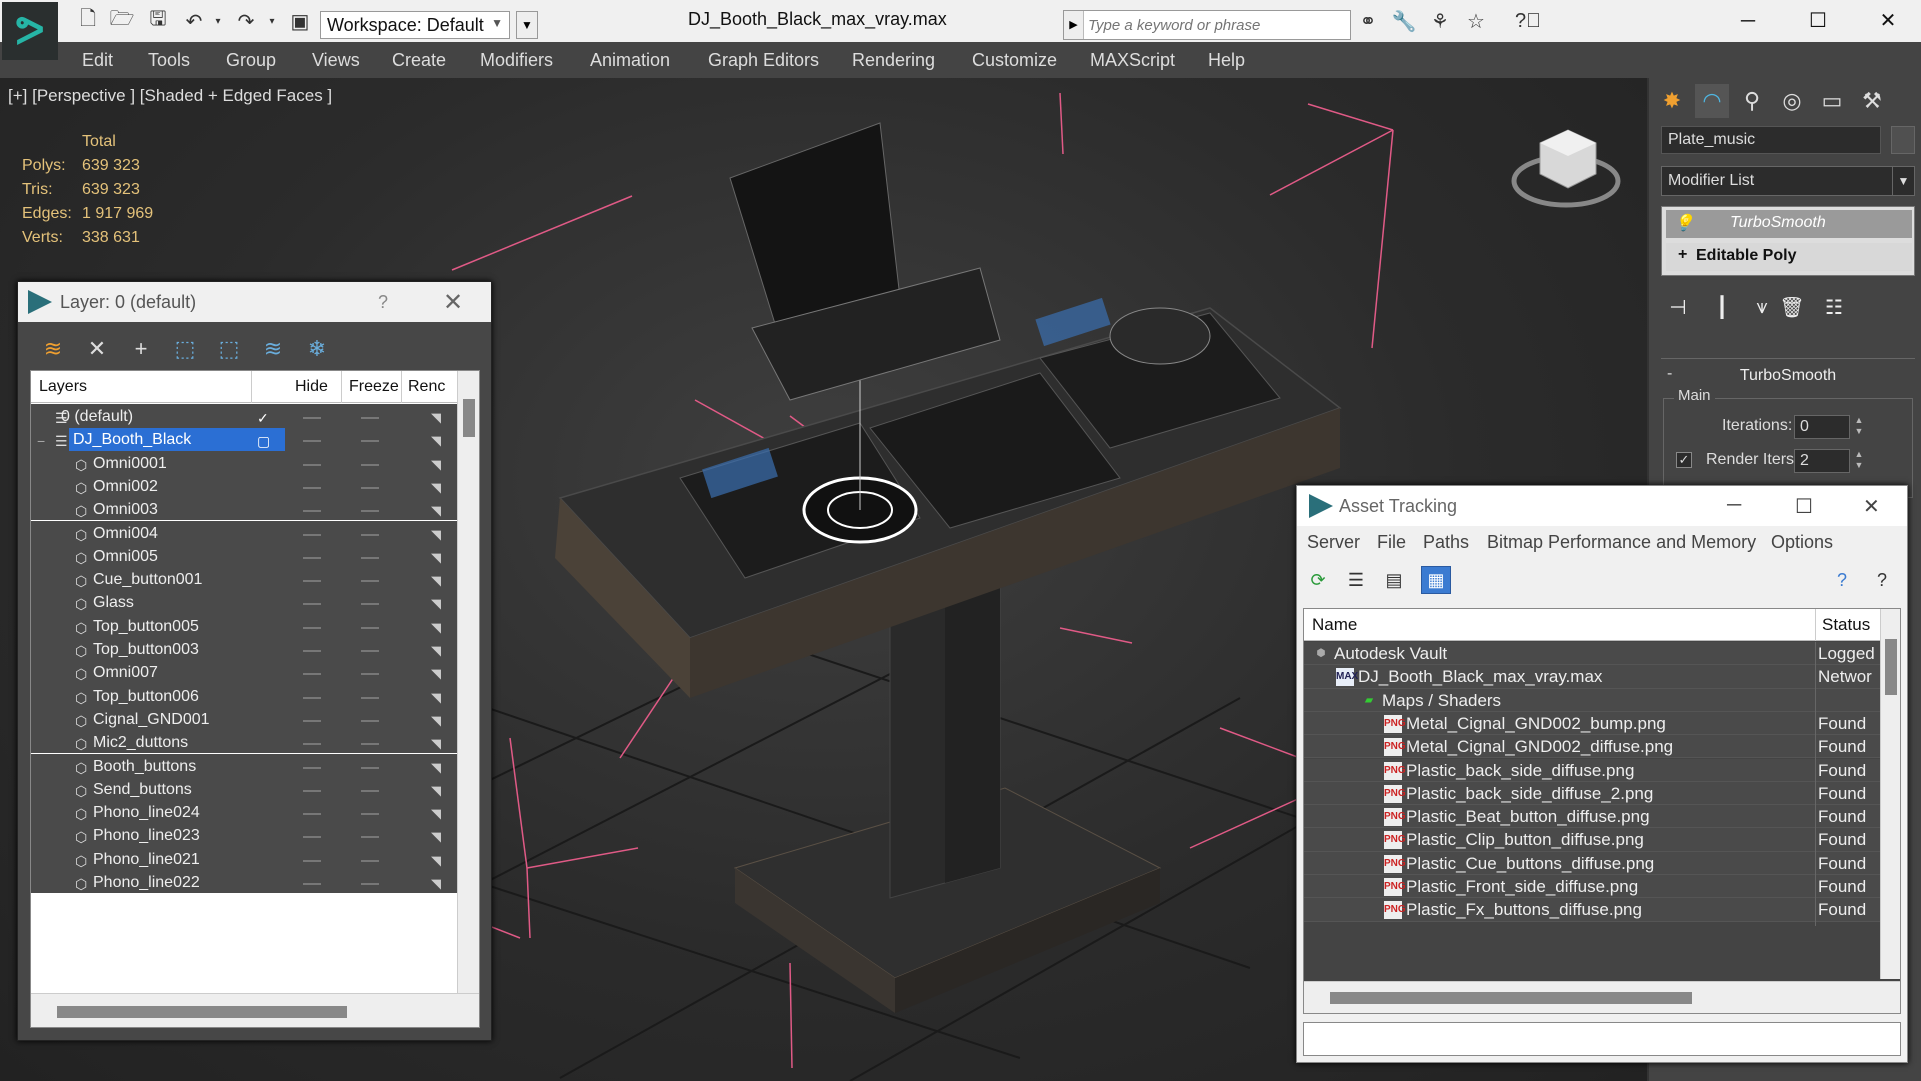 This screenshot has width=1921, height=1081. I want to click on motion-tab-icon: ◎, so click(1792, 101).